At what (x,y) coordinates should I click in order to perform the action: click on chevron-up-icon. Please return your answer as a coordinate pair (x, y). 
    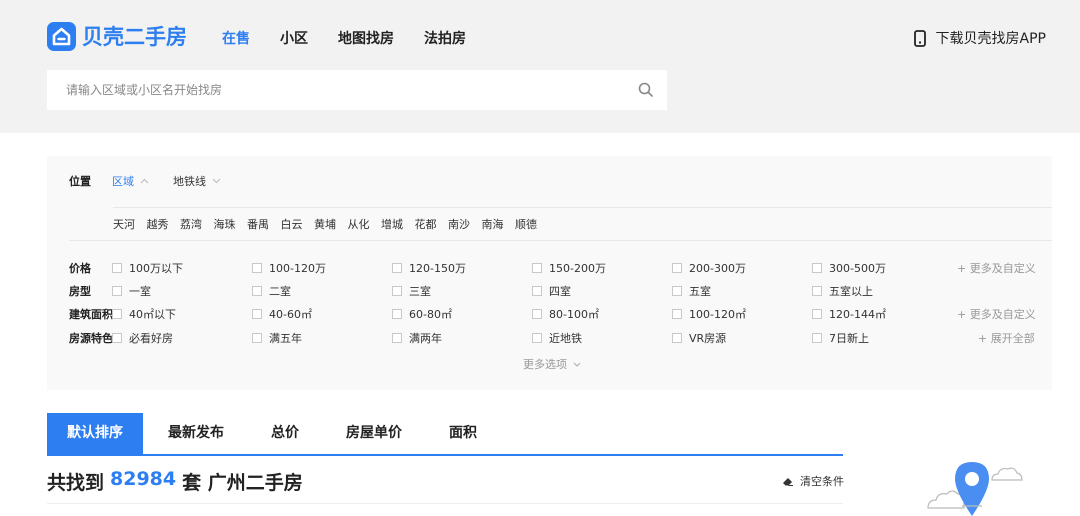
    Looking at the image, I should click on (144, 181).